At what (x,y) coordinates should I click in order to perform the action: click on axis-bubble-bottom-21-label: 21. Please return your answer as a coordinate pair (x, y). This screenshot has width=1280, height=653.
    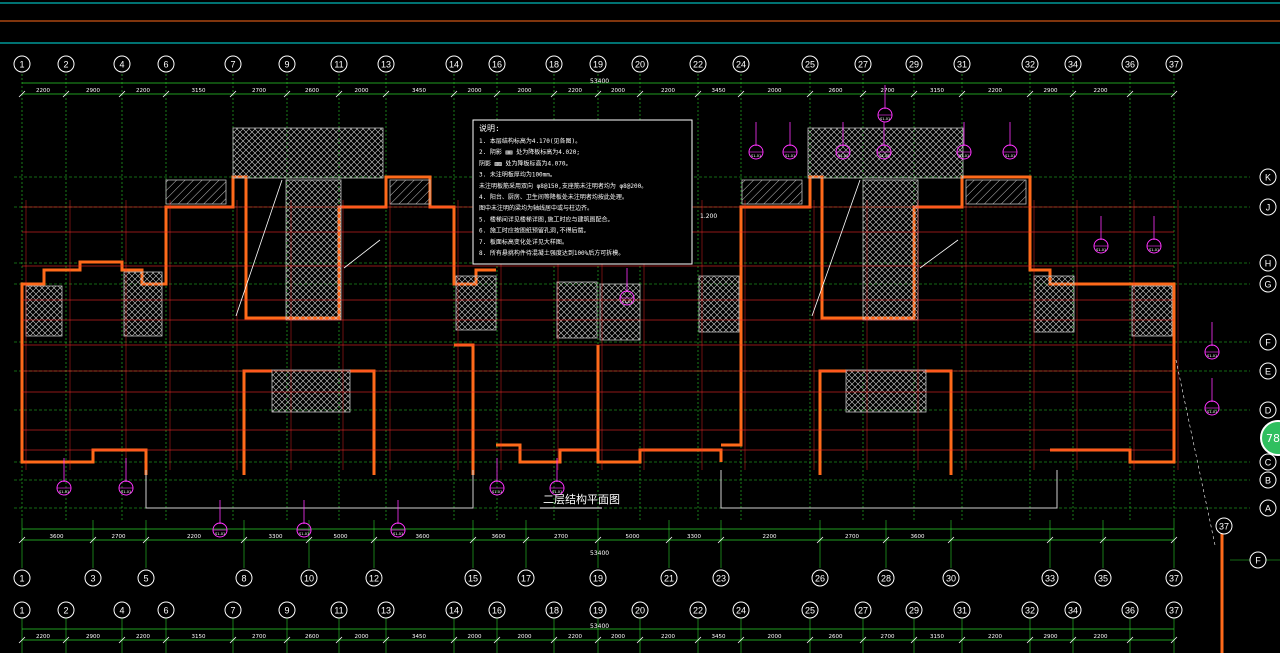
    Looking at the image, I should click on (669, 579).